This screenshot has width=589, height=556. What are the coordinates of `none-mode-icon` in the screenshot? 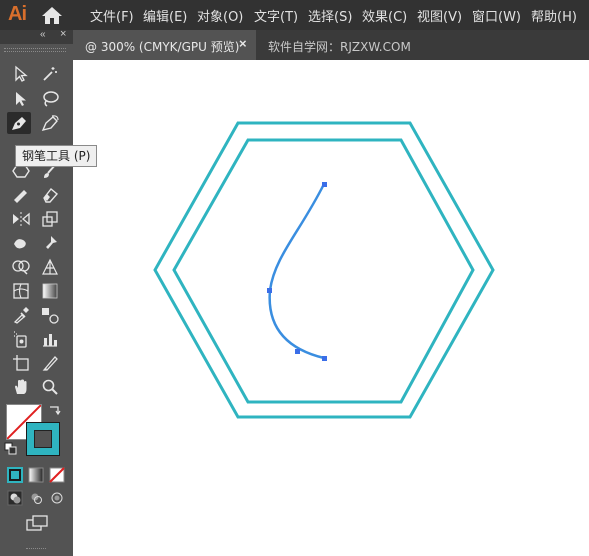 It's located at (57, 475).